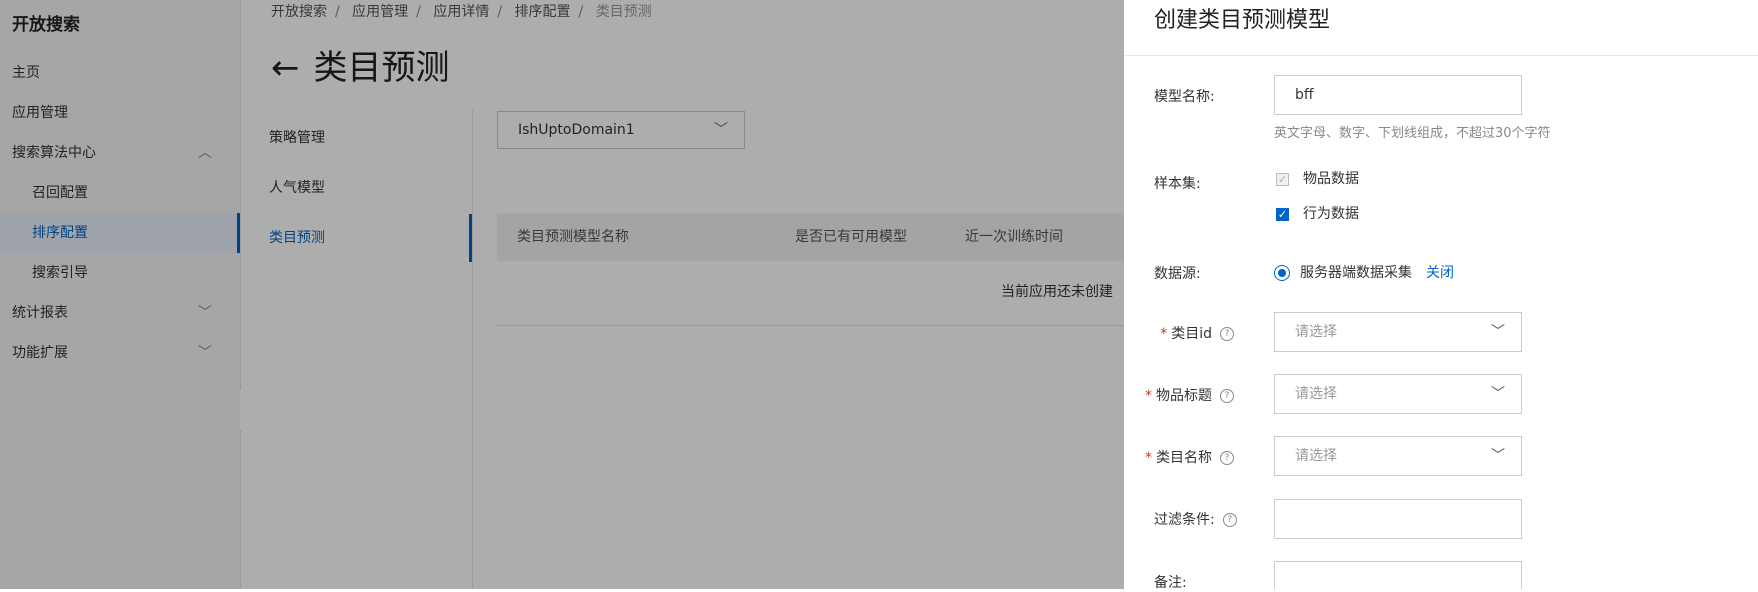  Describe the element at coordinates (1170, 583) in the screenshot. I see `remark-label: 备注:` at that location.